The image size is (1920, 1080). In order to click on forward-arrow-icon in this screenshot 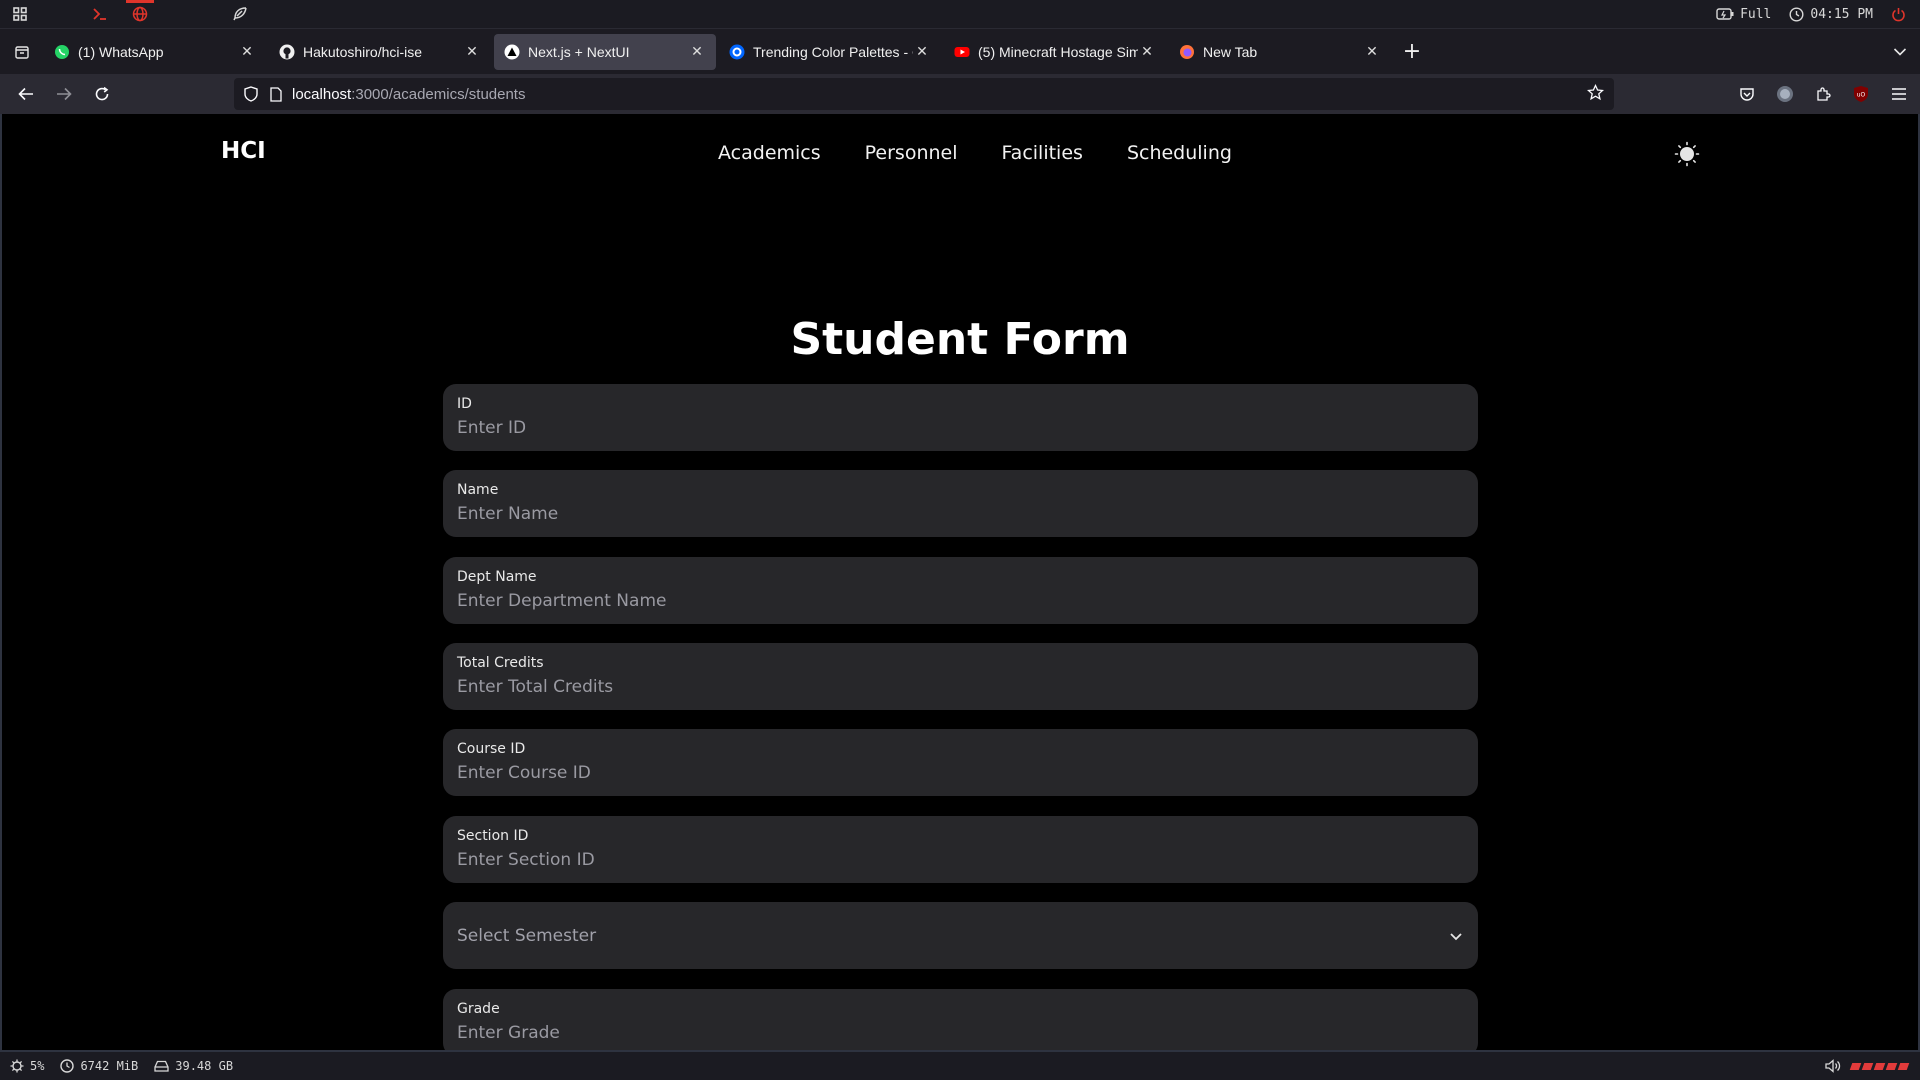, I will do `click(64, 94)`.